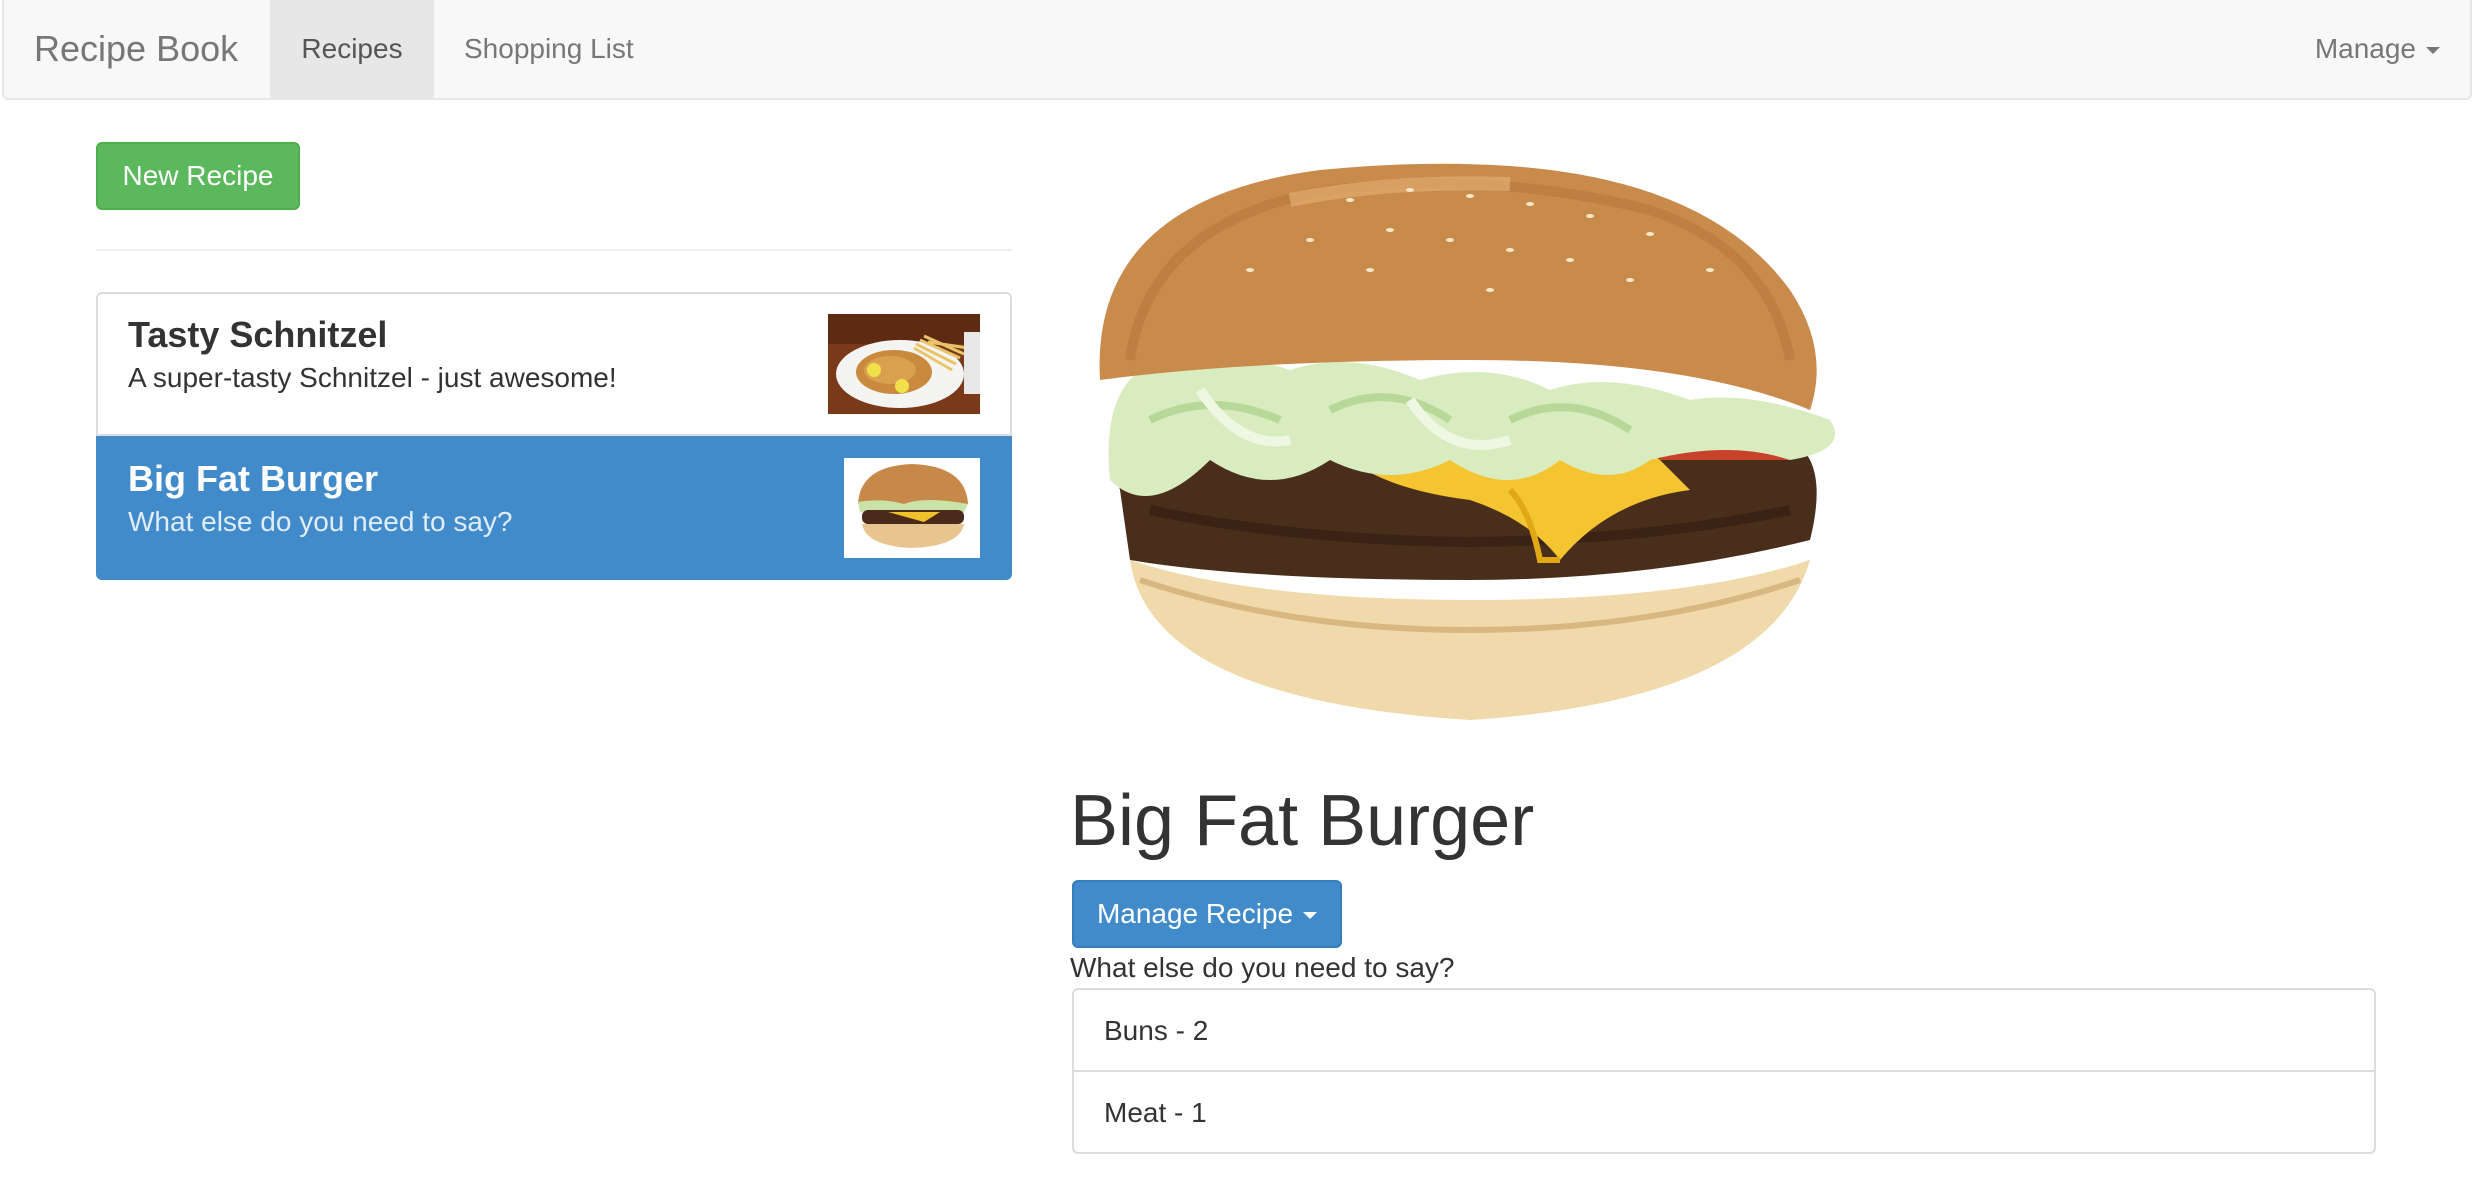 The height and width of the screenshot is (1194, 2476). Describe the element at coordinates (352, 49) in the screenshot. I see `nav-tab-recipes: Recipes` at that location.